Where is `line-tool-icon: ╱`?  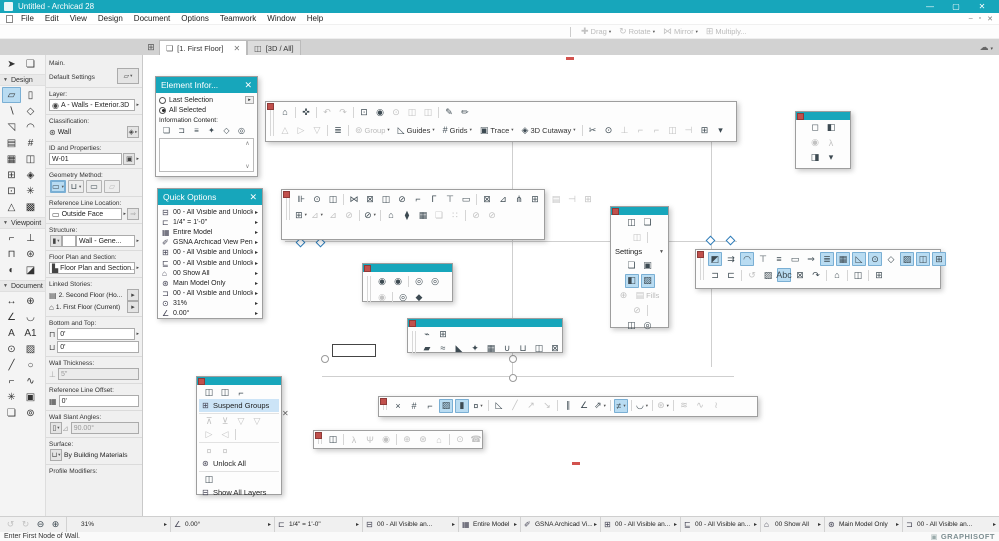
line-tool-icon: ╱ is located at coordinates (11, 365).